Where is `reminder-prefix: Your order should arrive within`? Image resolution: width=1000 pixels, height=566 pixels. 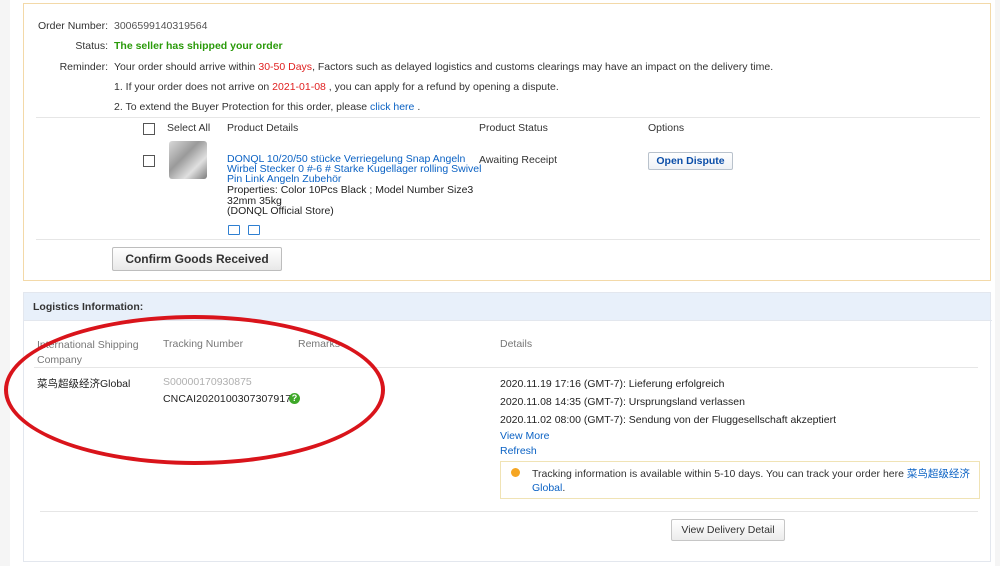 reminder-prefix: Your order should arrive within is located at coordinates (186, 67).